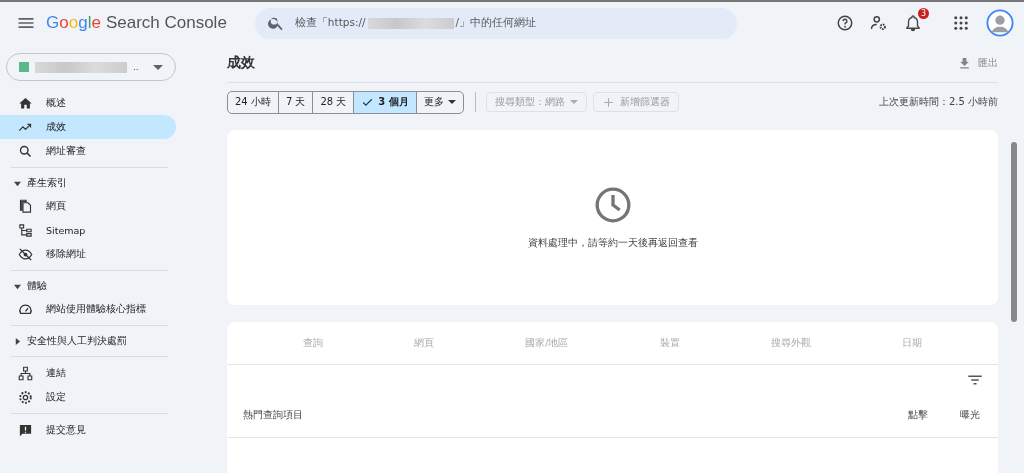 This screenshot has width=1024, height=473. Describe the element at coordinates (296, 102) in the screenshot. I see `date-range-chip: 7 天` at that location.